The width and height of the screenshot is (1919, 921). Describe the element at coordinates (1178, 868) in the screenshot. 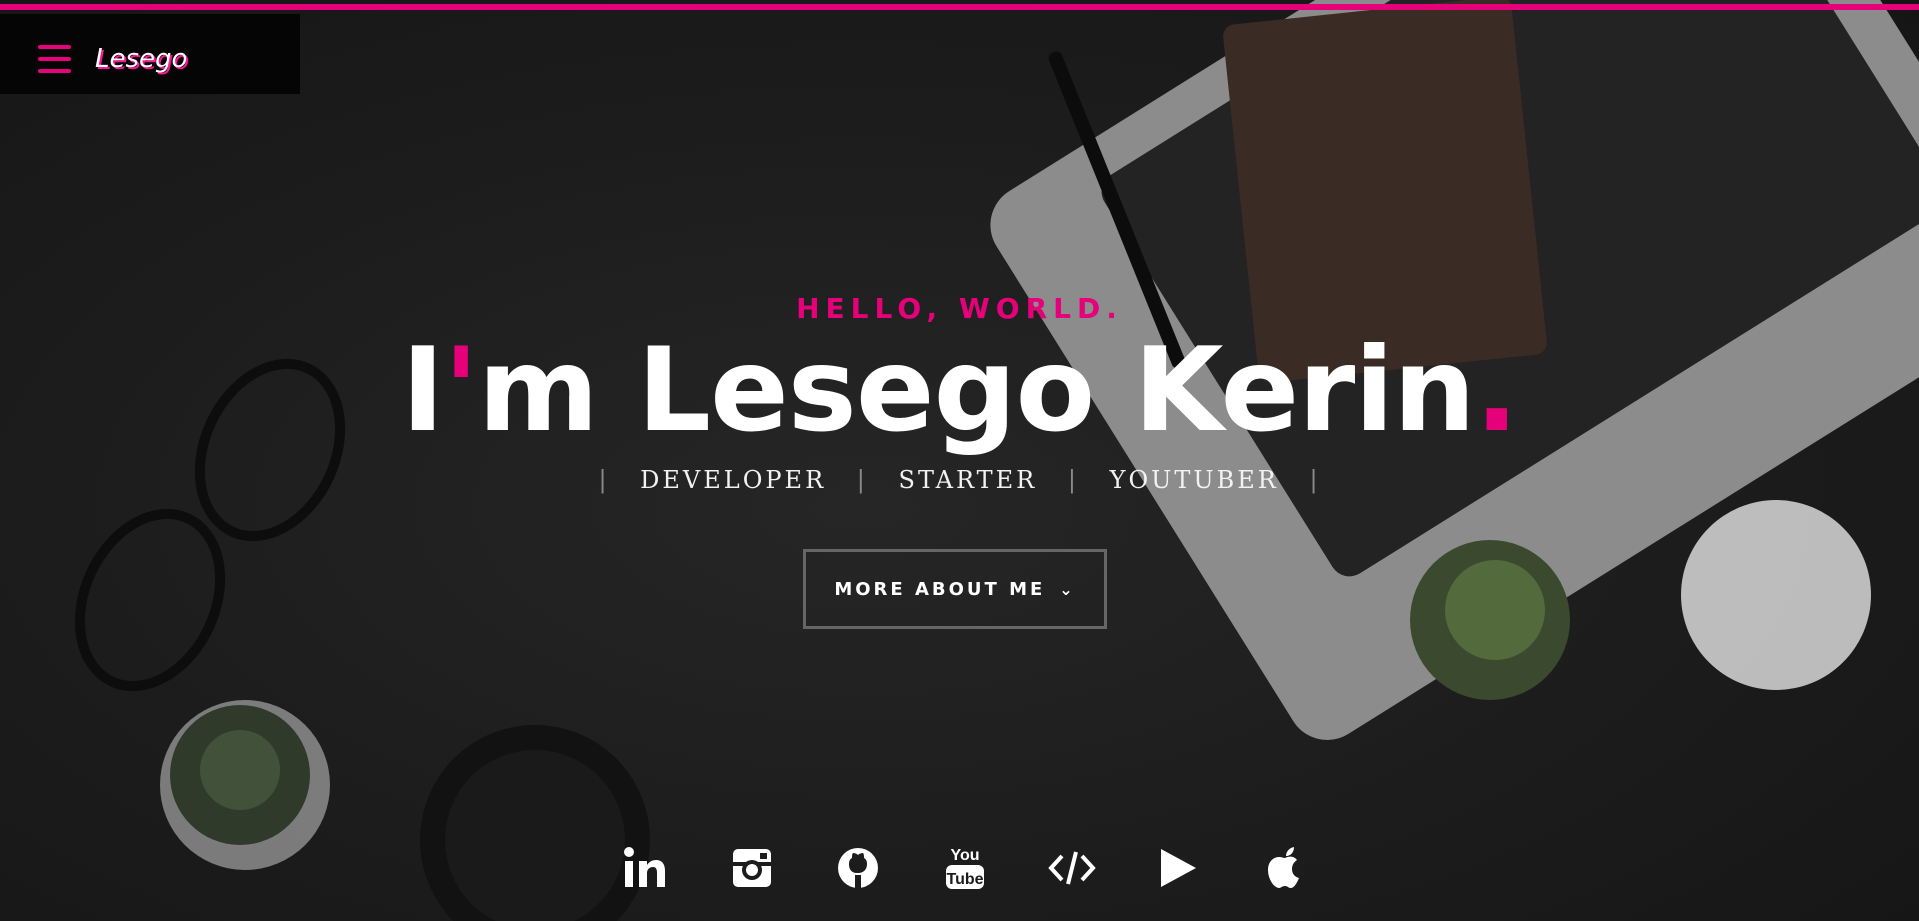

I see `play-icon` at that location.